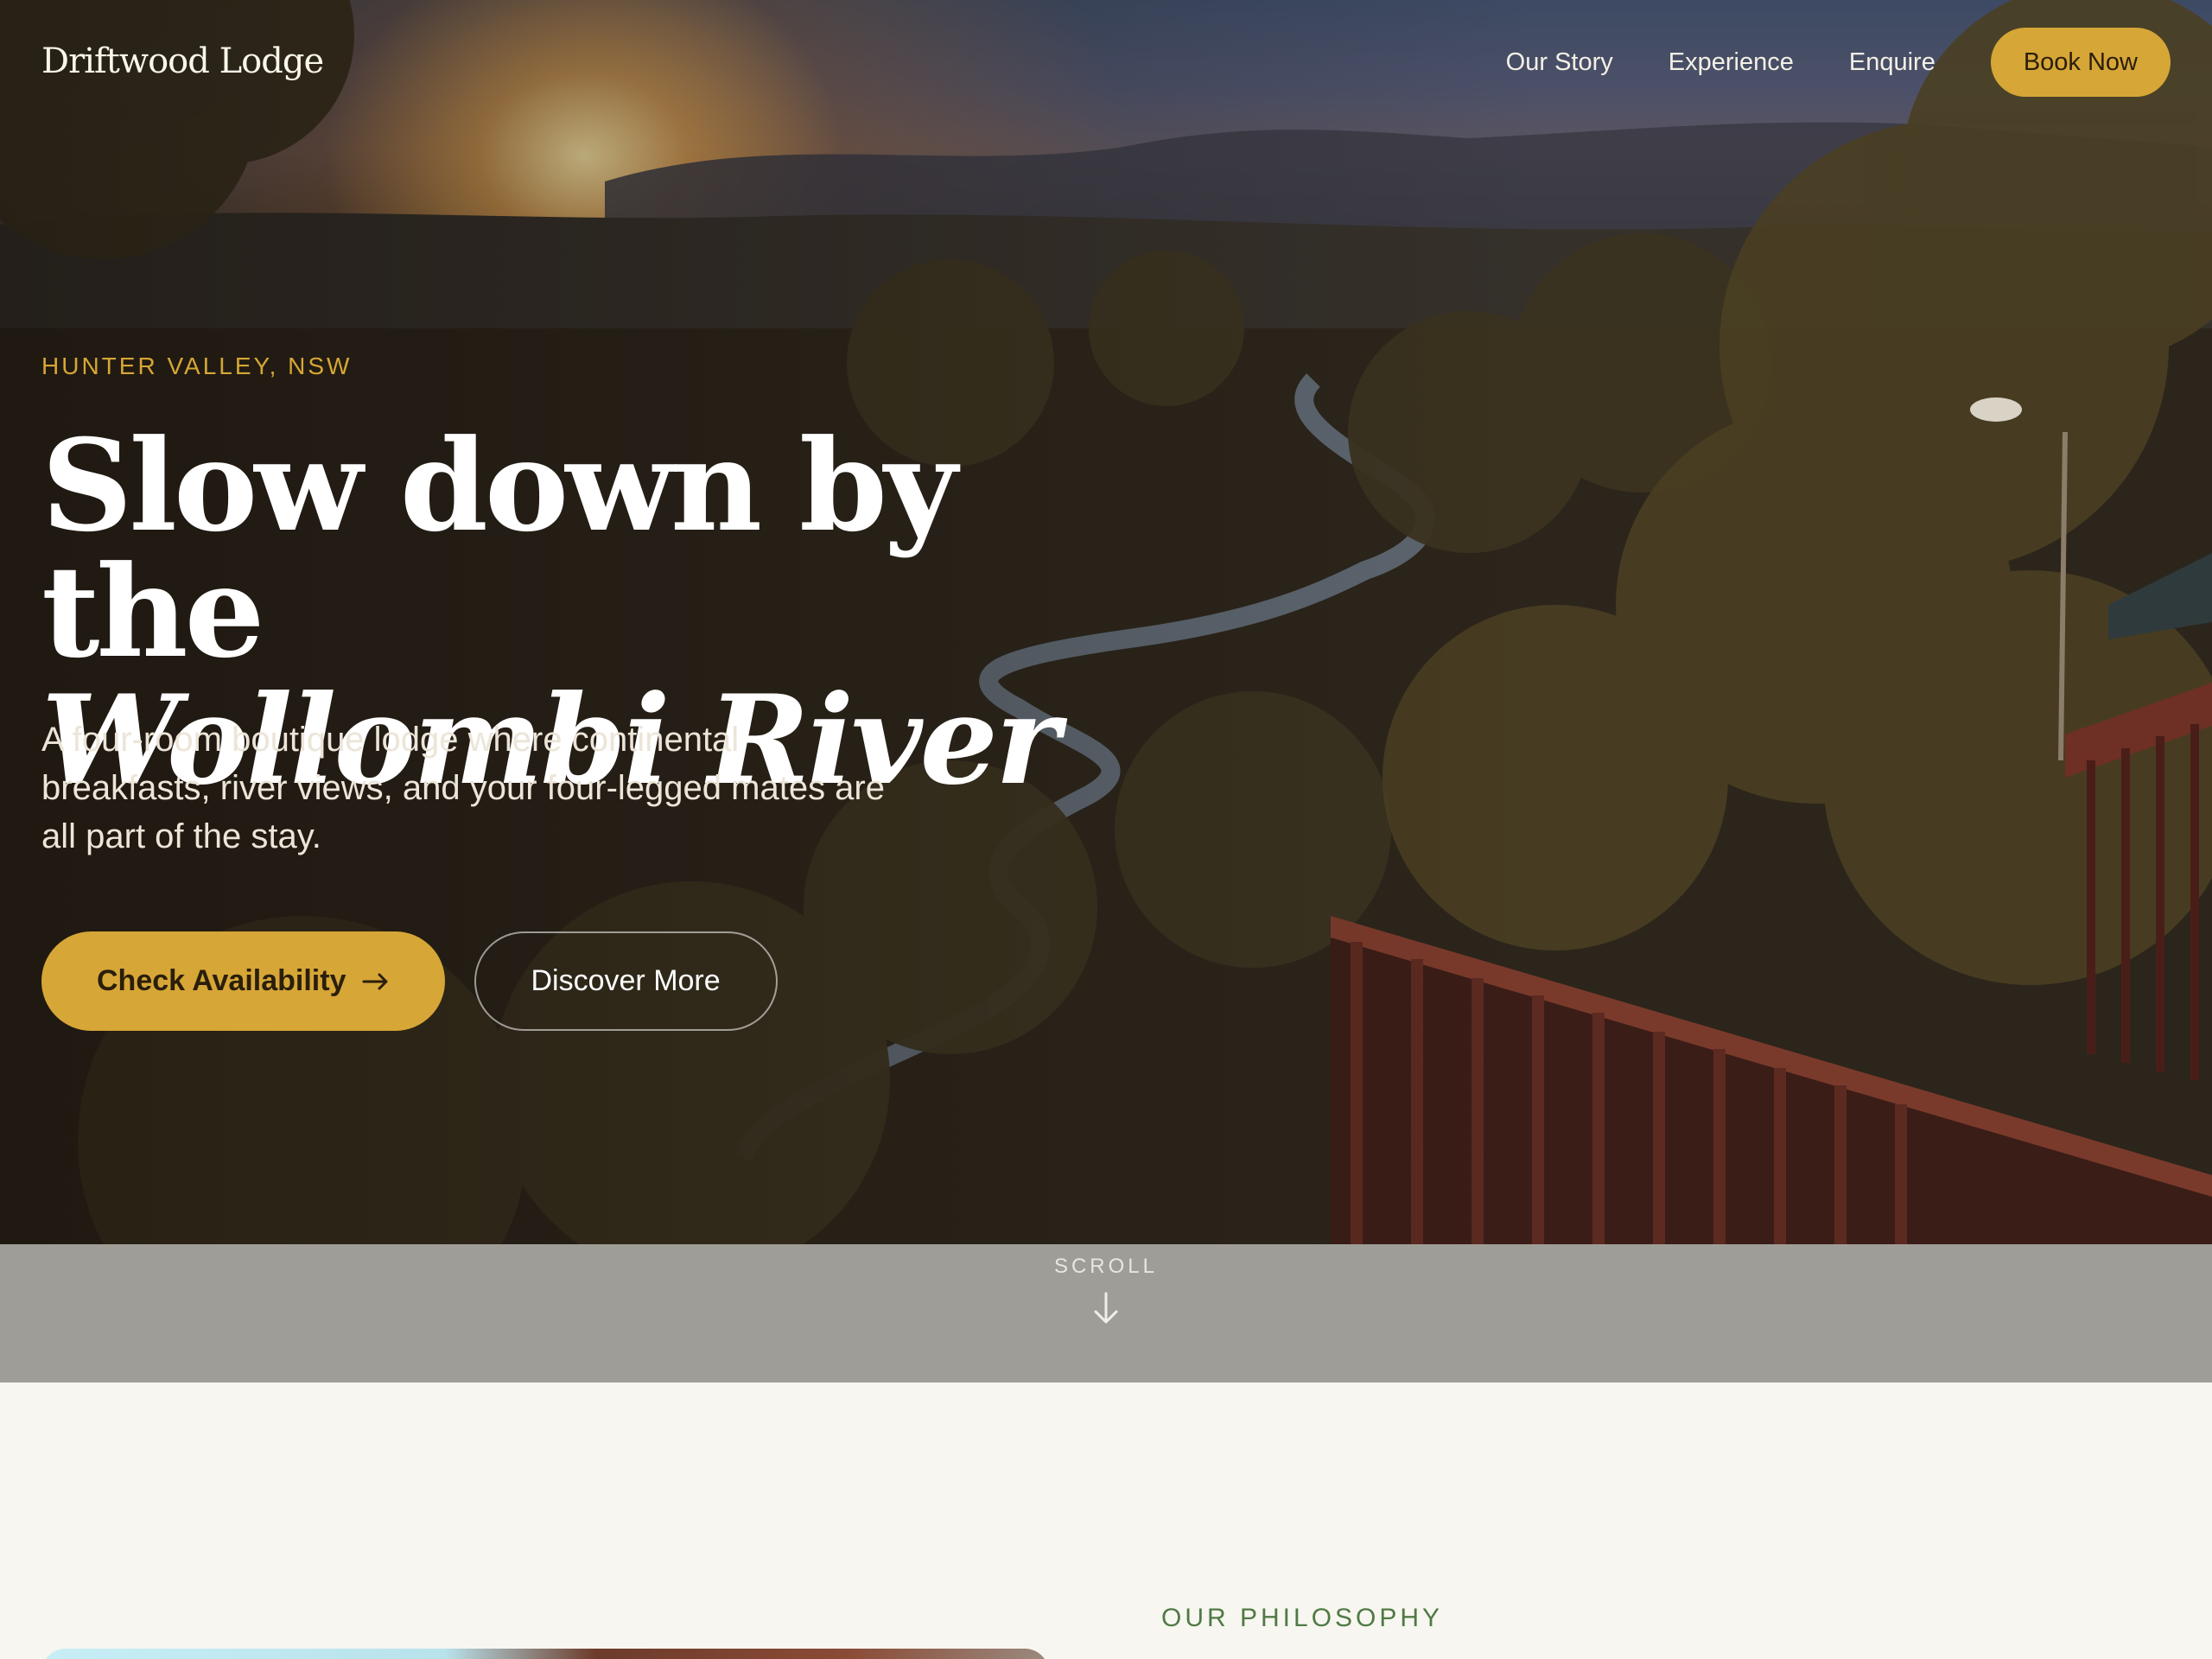  Describe the element at coordinates (1559, 62) in the screenshot. I see `nav-our-story: Our Story` at that location.